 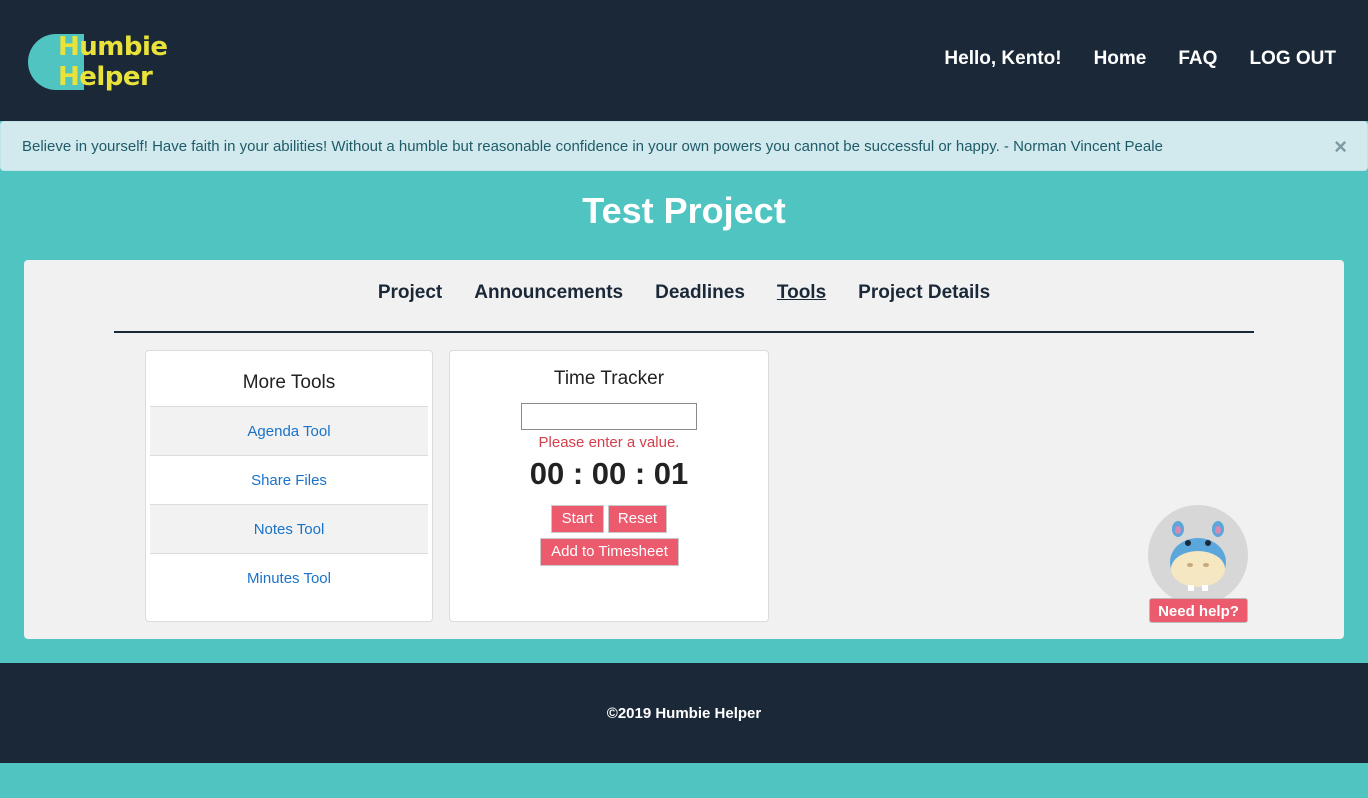 I want to click on add-to-timesheet-button: Add to Timesheet, so click(x=609, y=552).